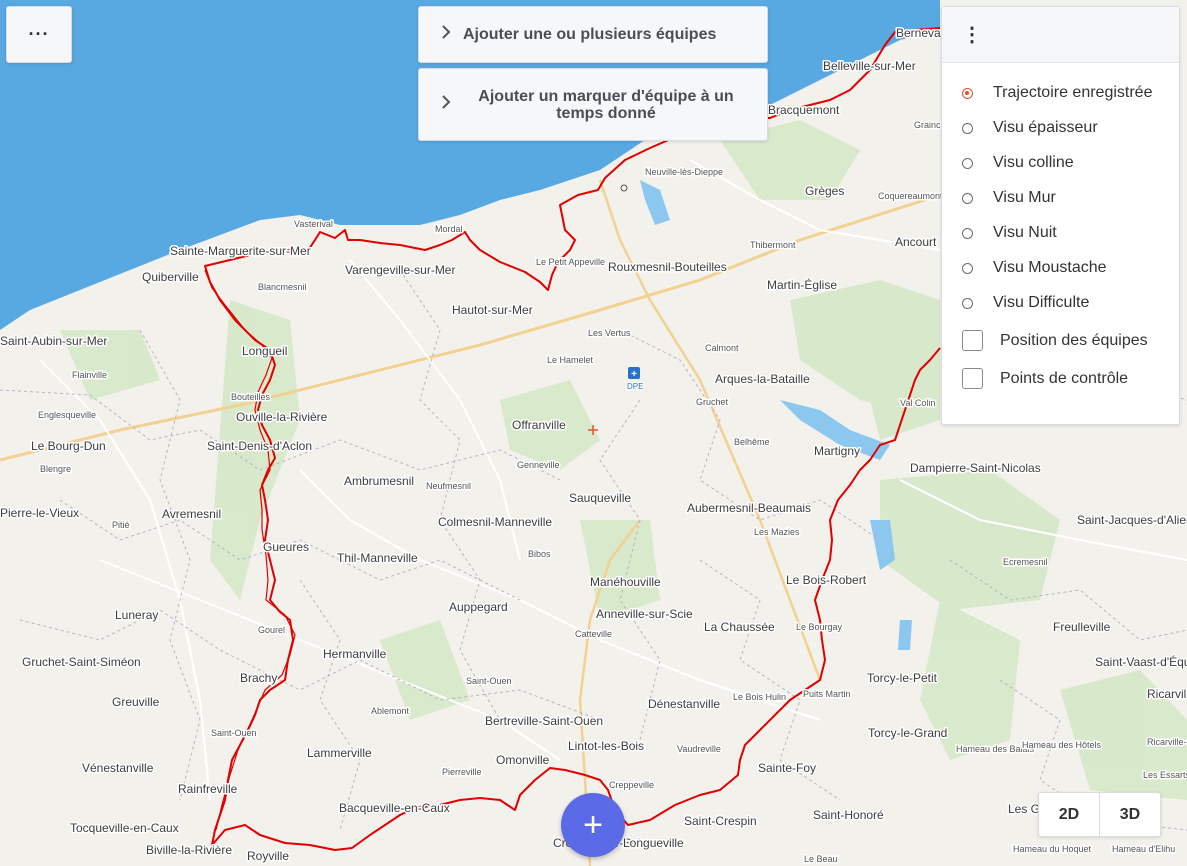 The height and width of the screenshot is (866, 1187). I want to click on map-label: Aubermesnil-Beaumais, so click(749, 508).